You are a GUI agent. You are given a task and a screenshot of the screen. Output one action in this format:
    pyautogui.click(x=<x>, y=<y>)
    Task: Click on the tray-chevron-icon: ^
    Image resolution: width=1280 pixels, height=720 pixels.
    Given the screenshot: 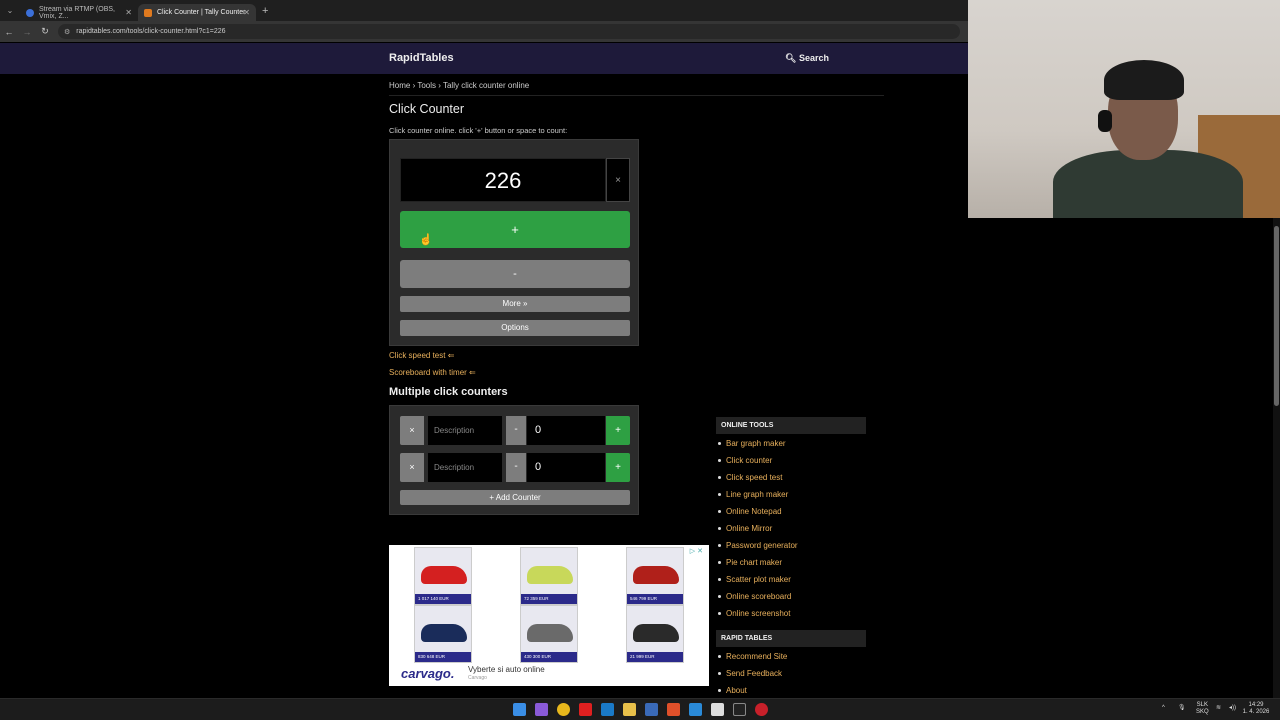 What is the action you would take?
    pyautogui.click(x=1163, y=708)
    